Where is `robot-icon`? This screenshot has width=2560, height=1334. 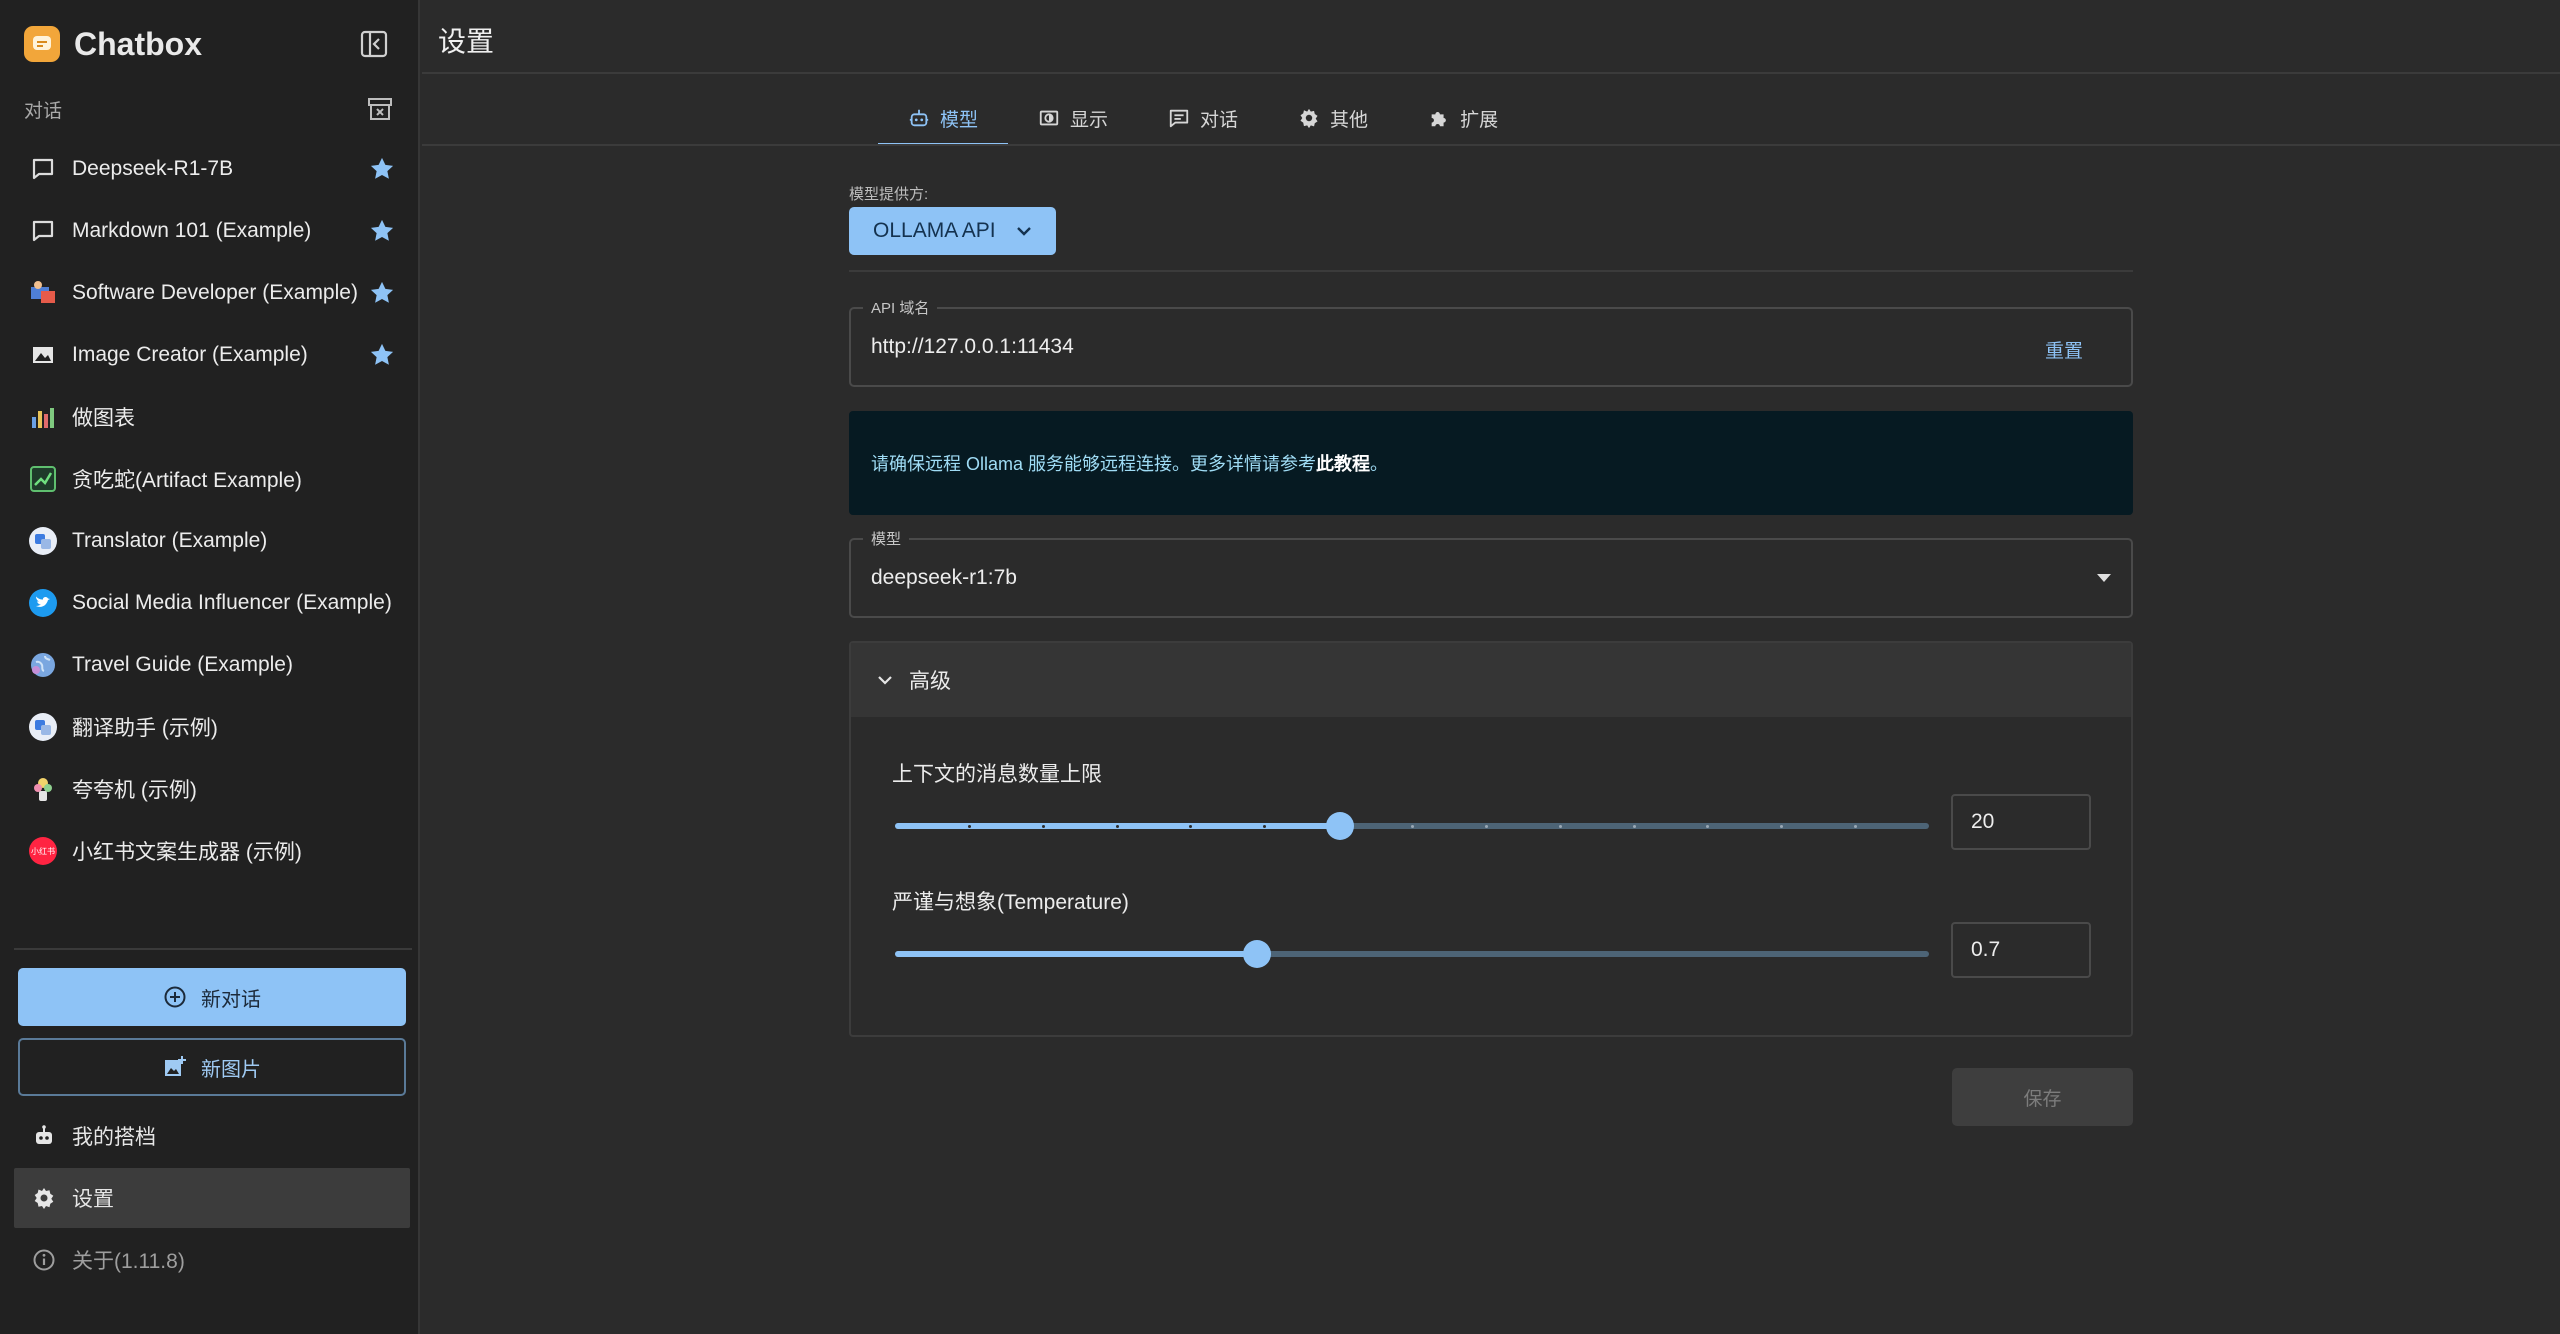
robot-icon is located at coordinates (44, 1136).